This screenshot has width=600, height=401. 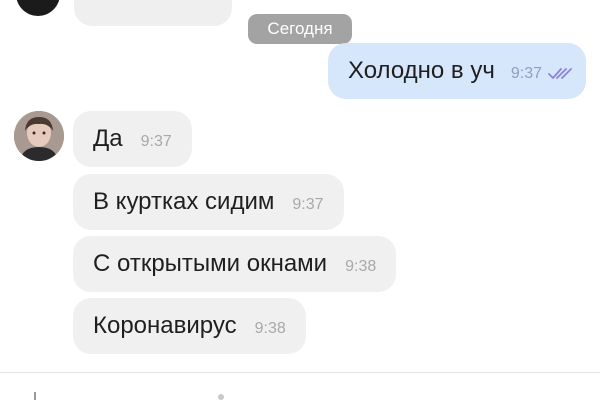 What do you see at coordinates (184, 201) in the screenshot?
I see `message-text: В куртках сидим` at bounding box center [184, 201].